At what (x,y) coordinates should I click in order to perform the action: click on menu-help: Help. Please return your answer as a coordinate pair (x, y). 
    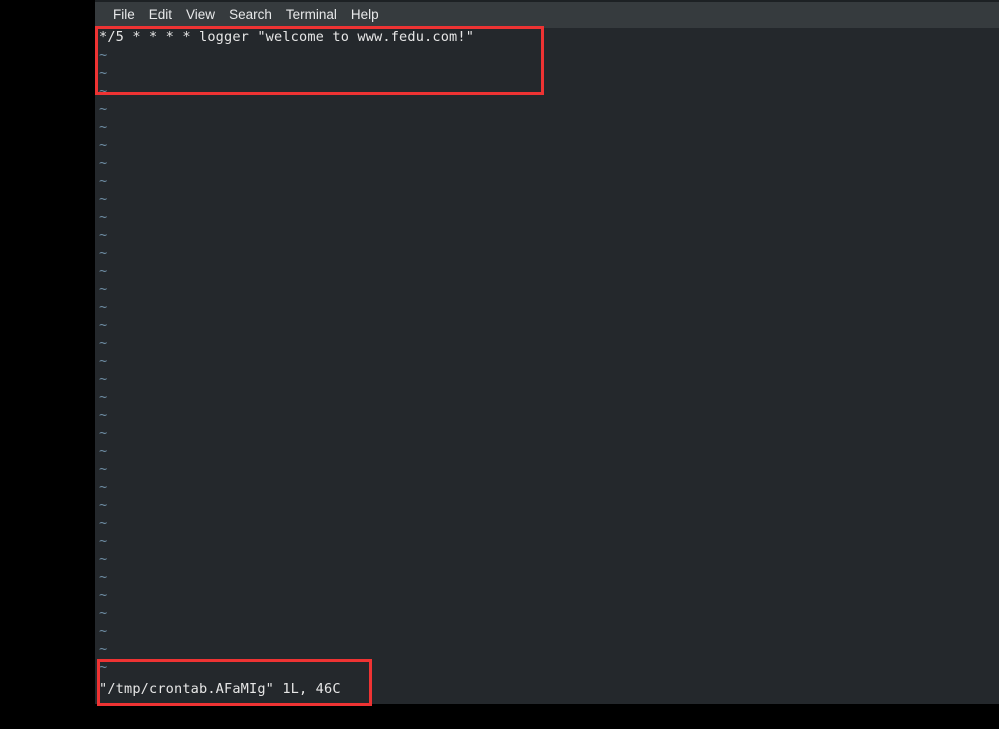
    Looking at the image, I should click on (365, 15).